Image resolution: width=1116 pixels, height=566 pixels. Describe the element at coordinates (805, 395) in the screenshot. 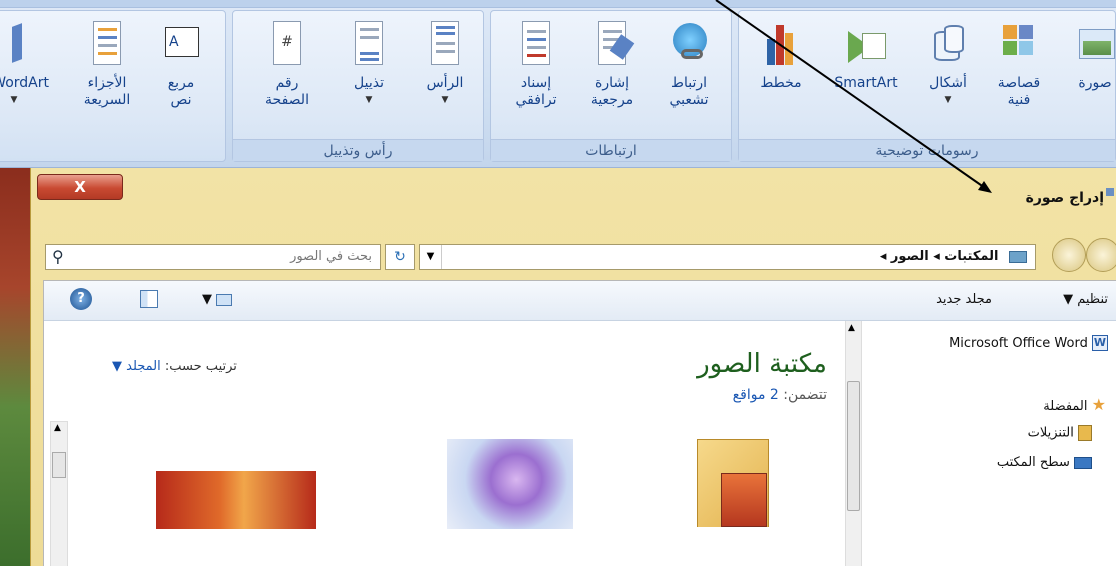

I see `library-includes-label: تتضمن:` at that location.